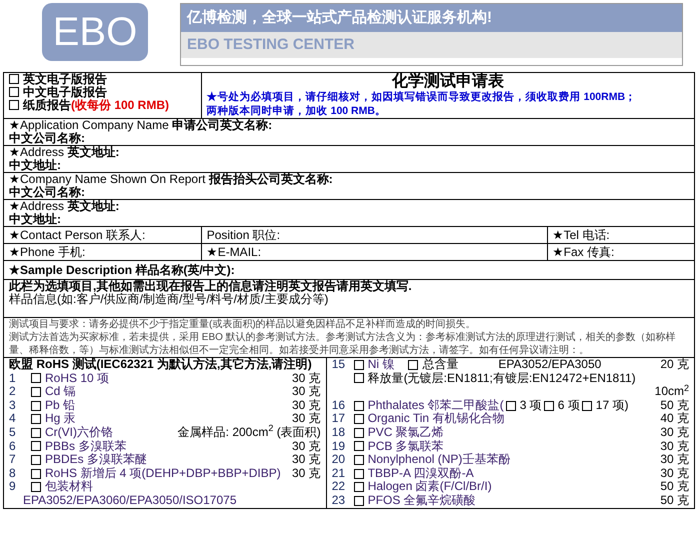 Image resolution: width=698 pixels, height=536 pixels. Describe the element at coordinates (13, 392) in the screenshot. I see `item-number: 2` at that location.